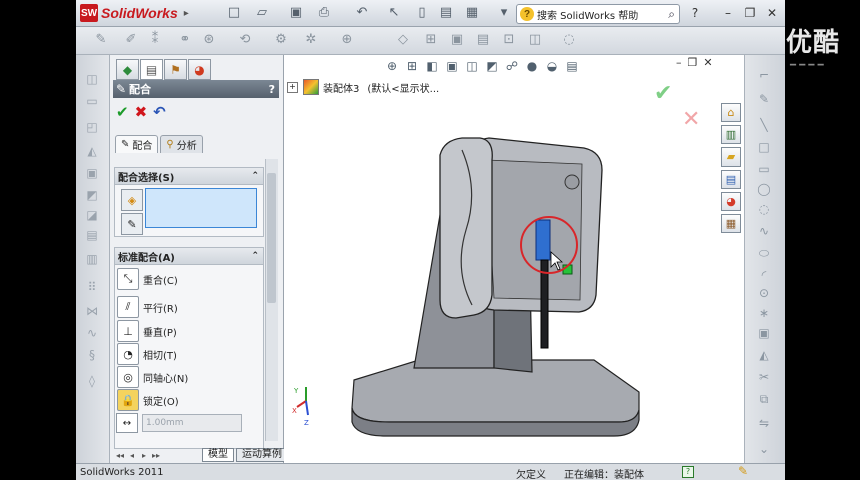 The width and height of the screenshot is (860, 480). Describe the element at coordinates (509, 40) in the screenshot. I see `interference-icon: ⊡` at that location.